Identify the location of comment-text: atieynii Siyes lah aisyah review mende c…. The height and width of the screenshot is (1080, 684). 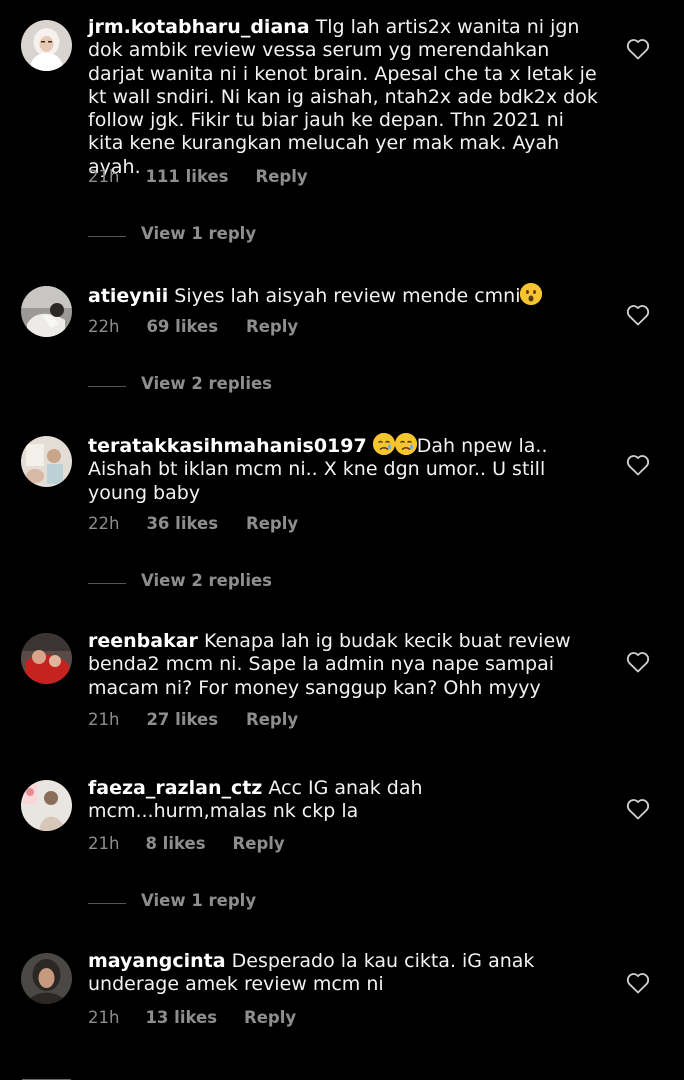
(343, 295).